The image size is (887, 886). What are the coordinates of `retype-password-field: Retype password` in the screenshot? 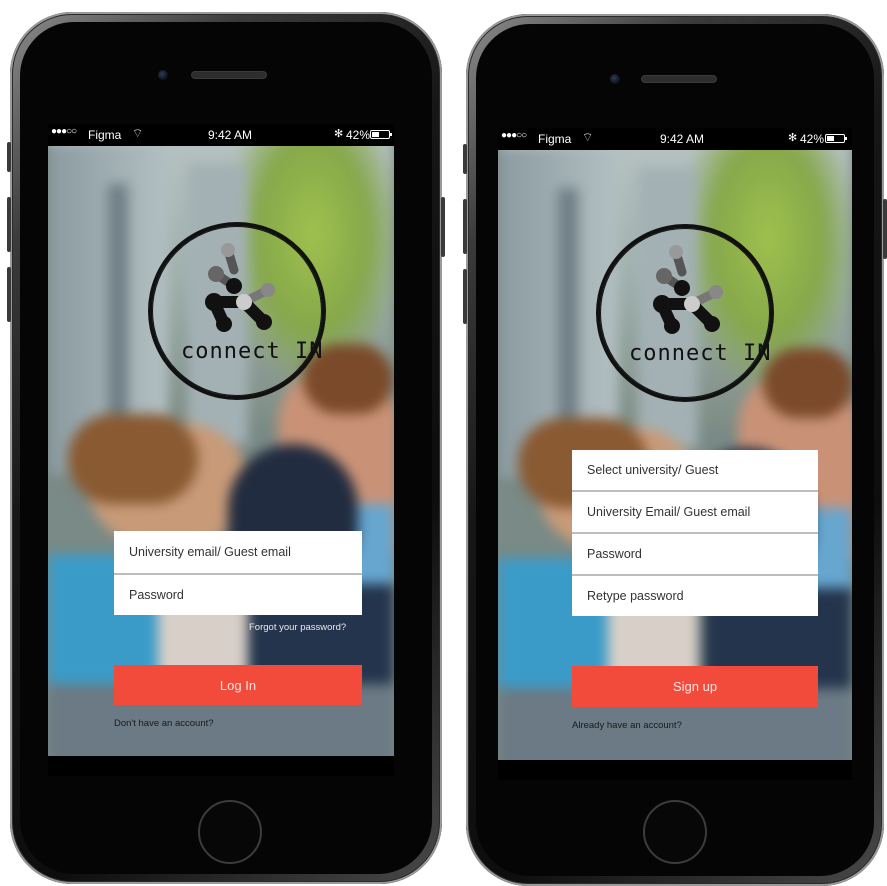 It's located at (695, 596).